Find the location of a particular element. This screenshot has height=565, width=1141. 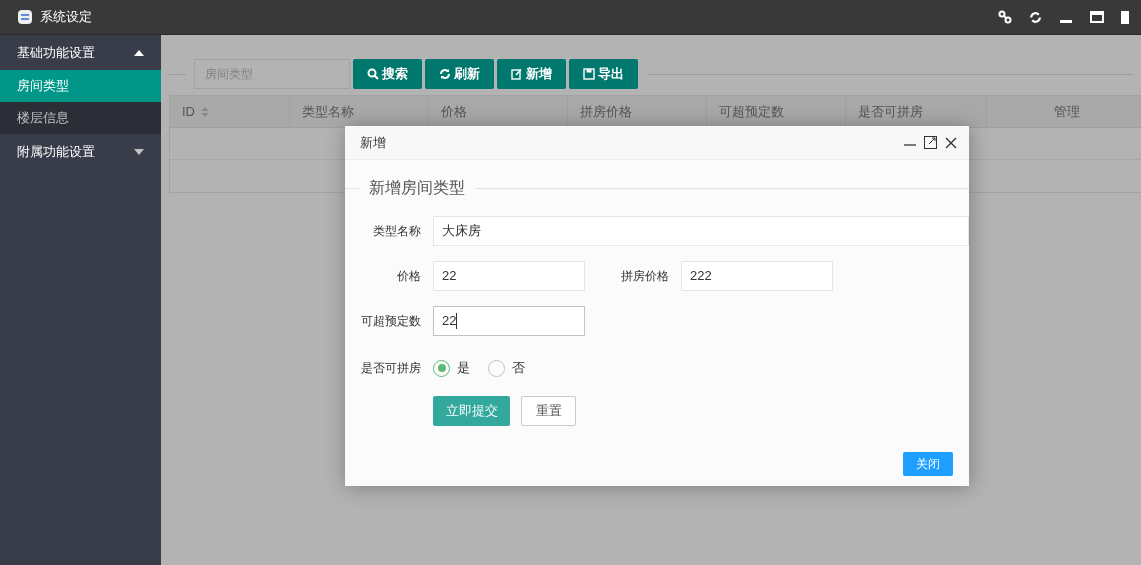

field-label: 拼房价格 is located at coordinates (644, 276).